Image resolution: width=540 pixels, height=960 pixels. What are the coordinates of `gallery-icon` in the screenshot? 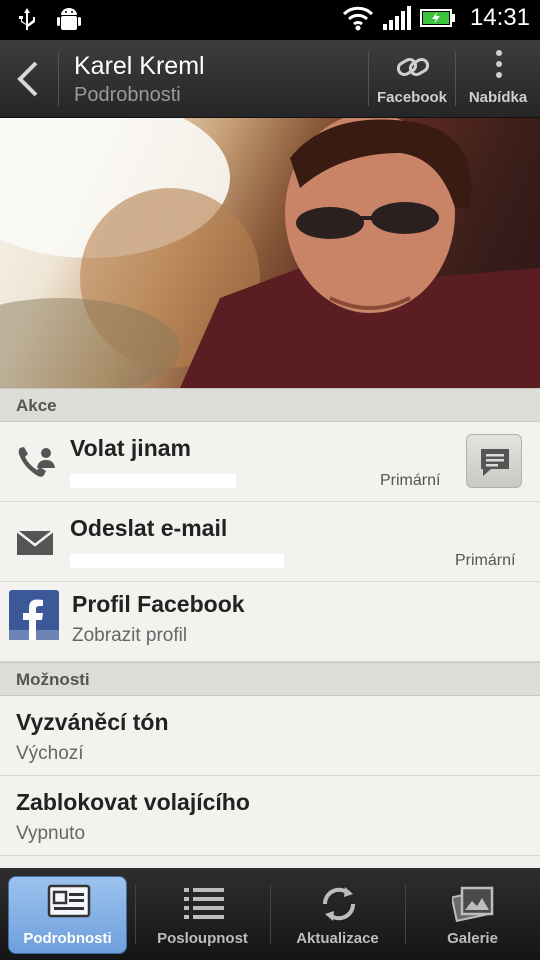 It's located at (473, 904).